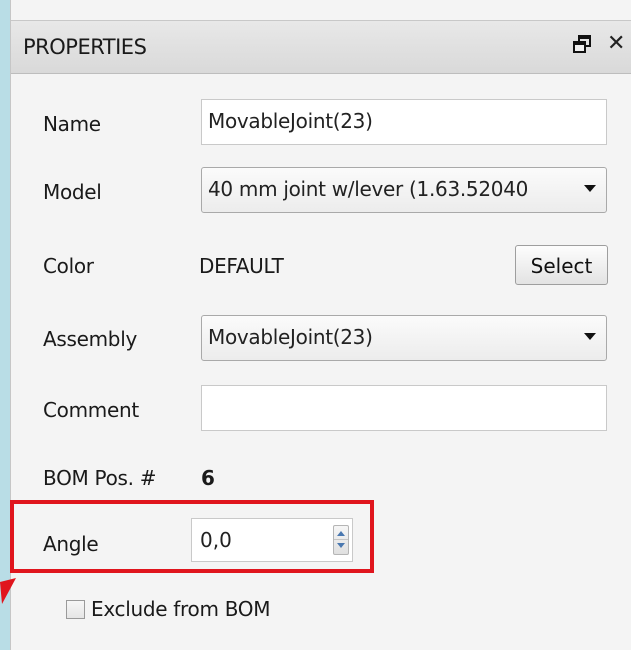 This screenshot has width=631, height=650. I want to click on red-arrow-pointer-icon, so click(8, 591).